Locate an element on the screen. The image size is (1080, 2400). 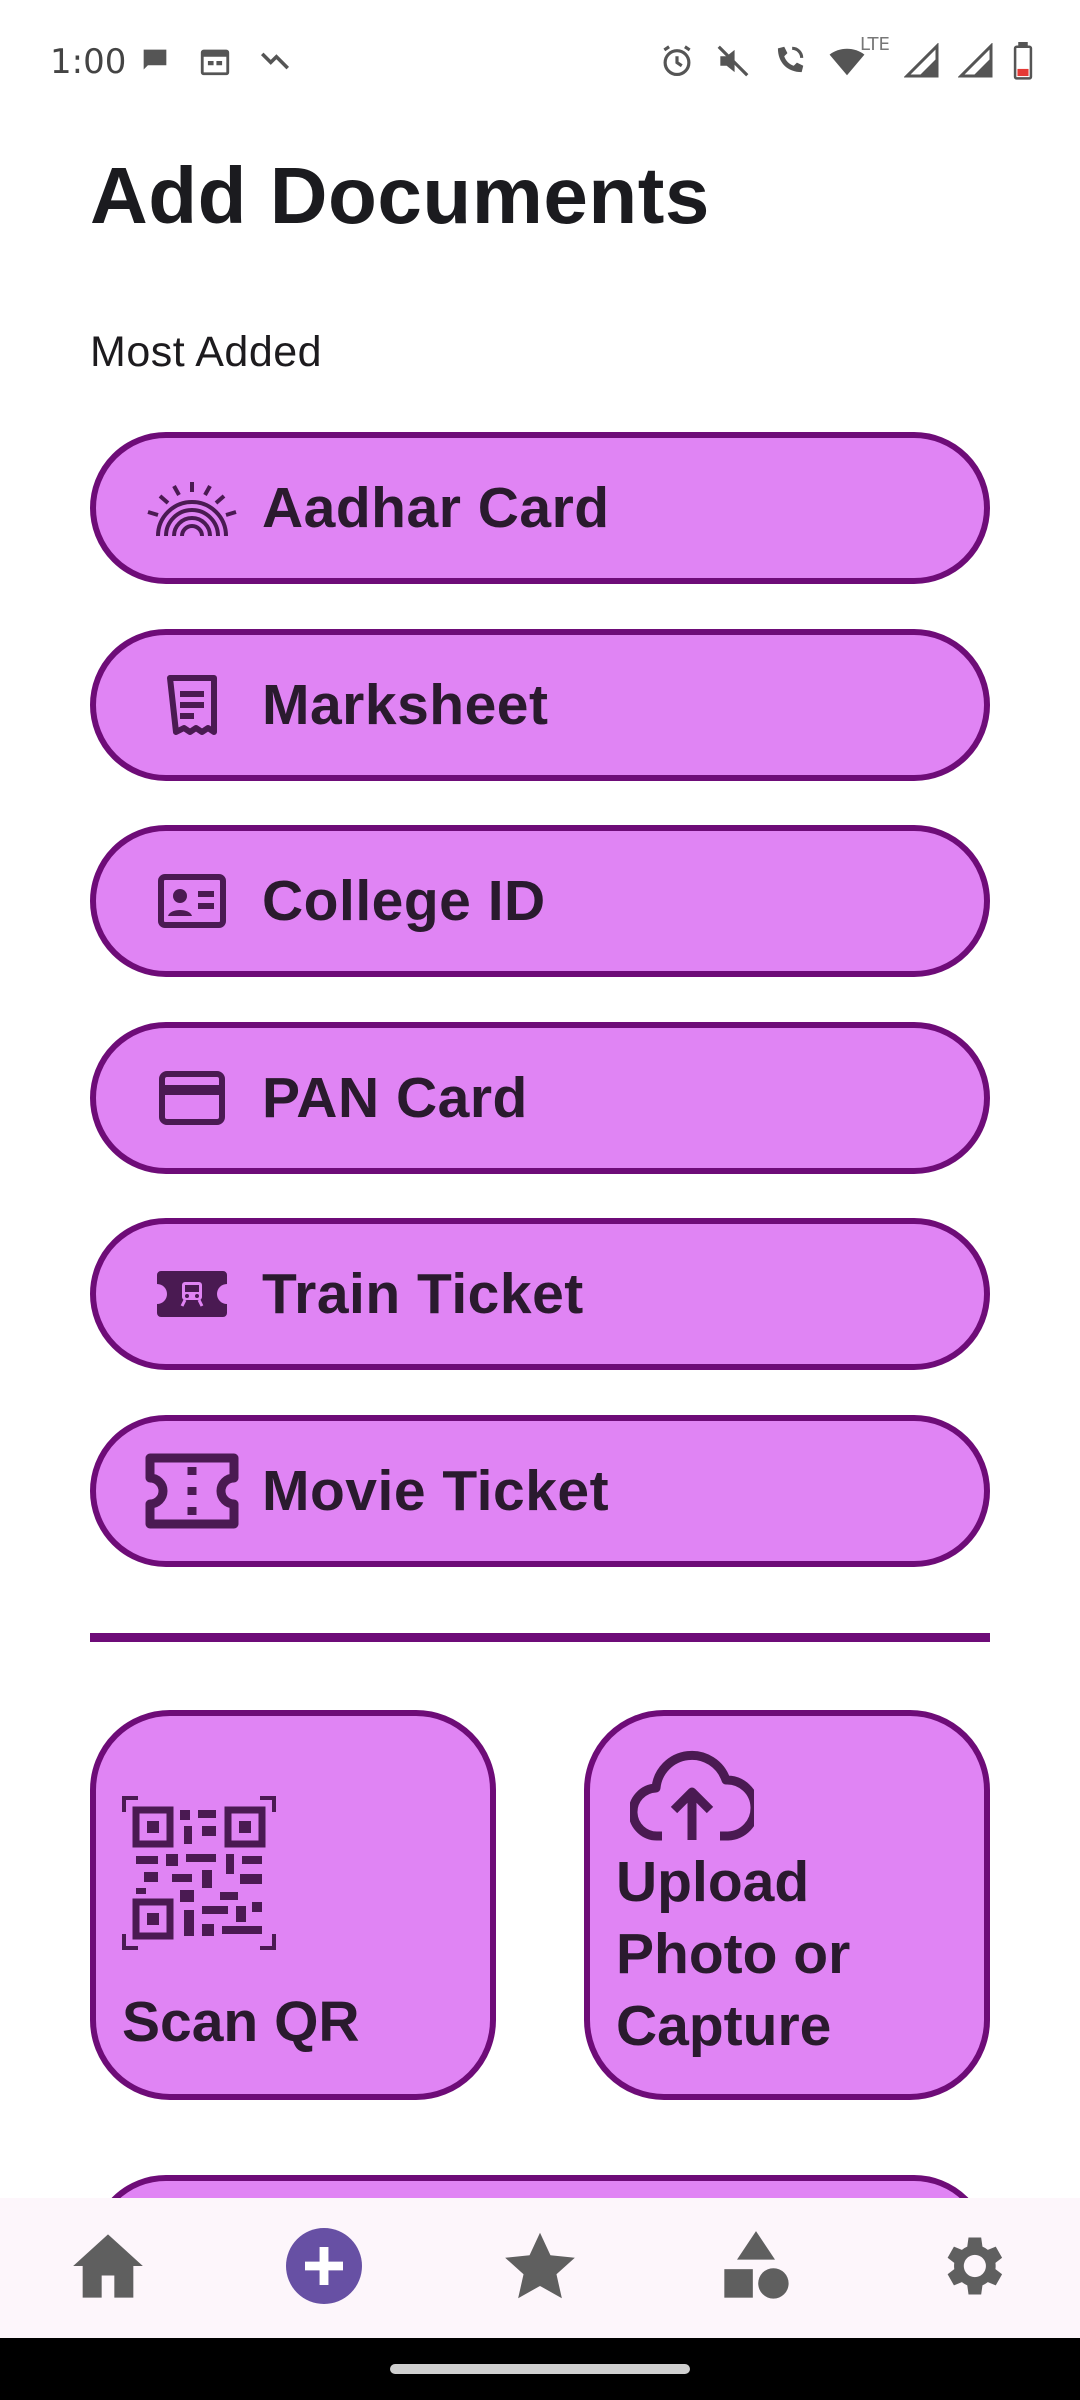
qr-code-icon is located at coordinates (199, 1875).